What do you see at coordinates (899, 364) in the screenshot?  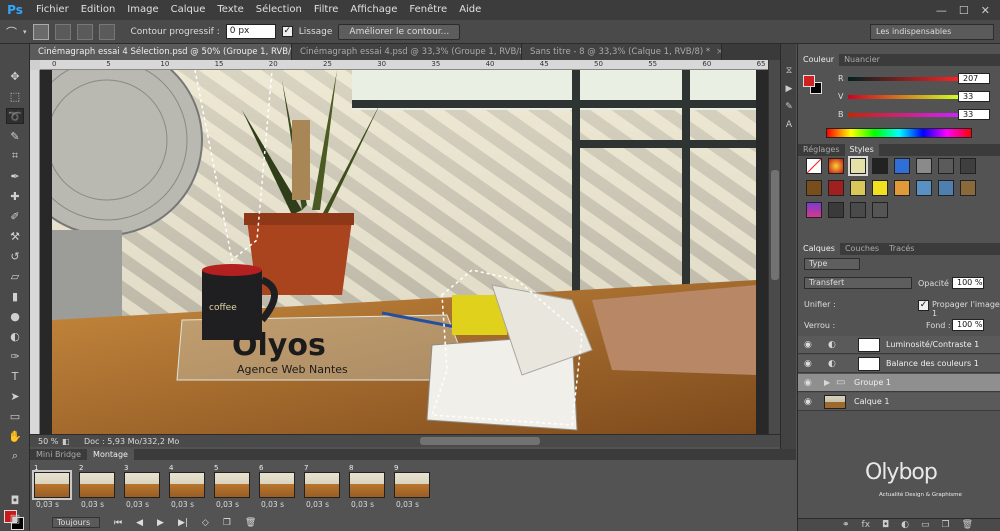 I see `layer-row: ◉ ◐ Balance des couleurs 1` at bounding box center [899, 364].